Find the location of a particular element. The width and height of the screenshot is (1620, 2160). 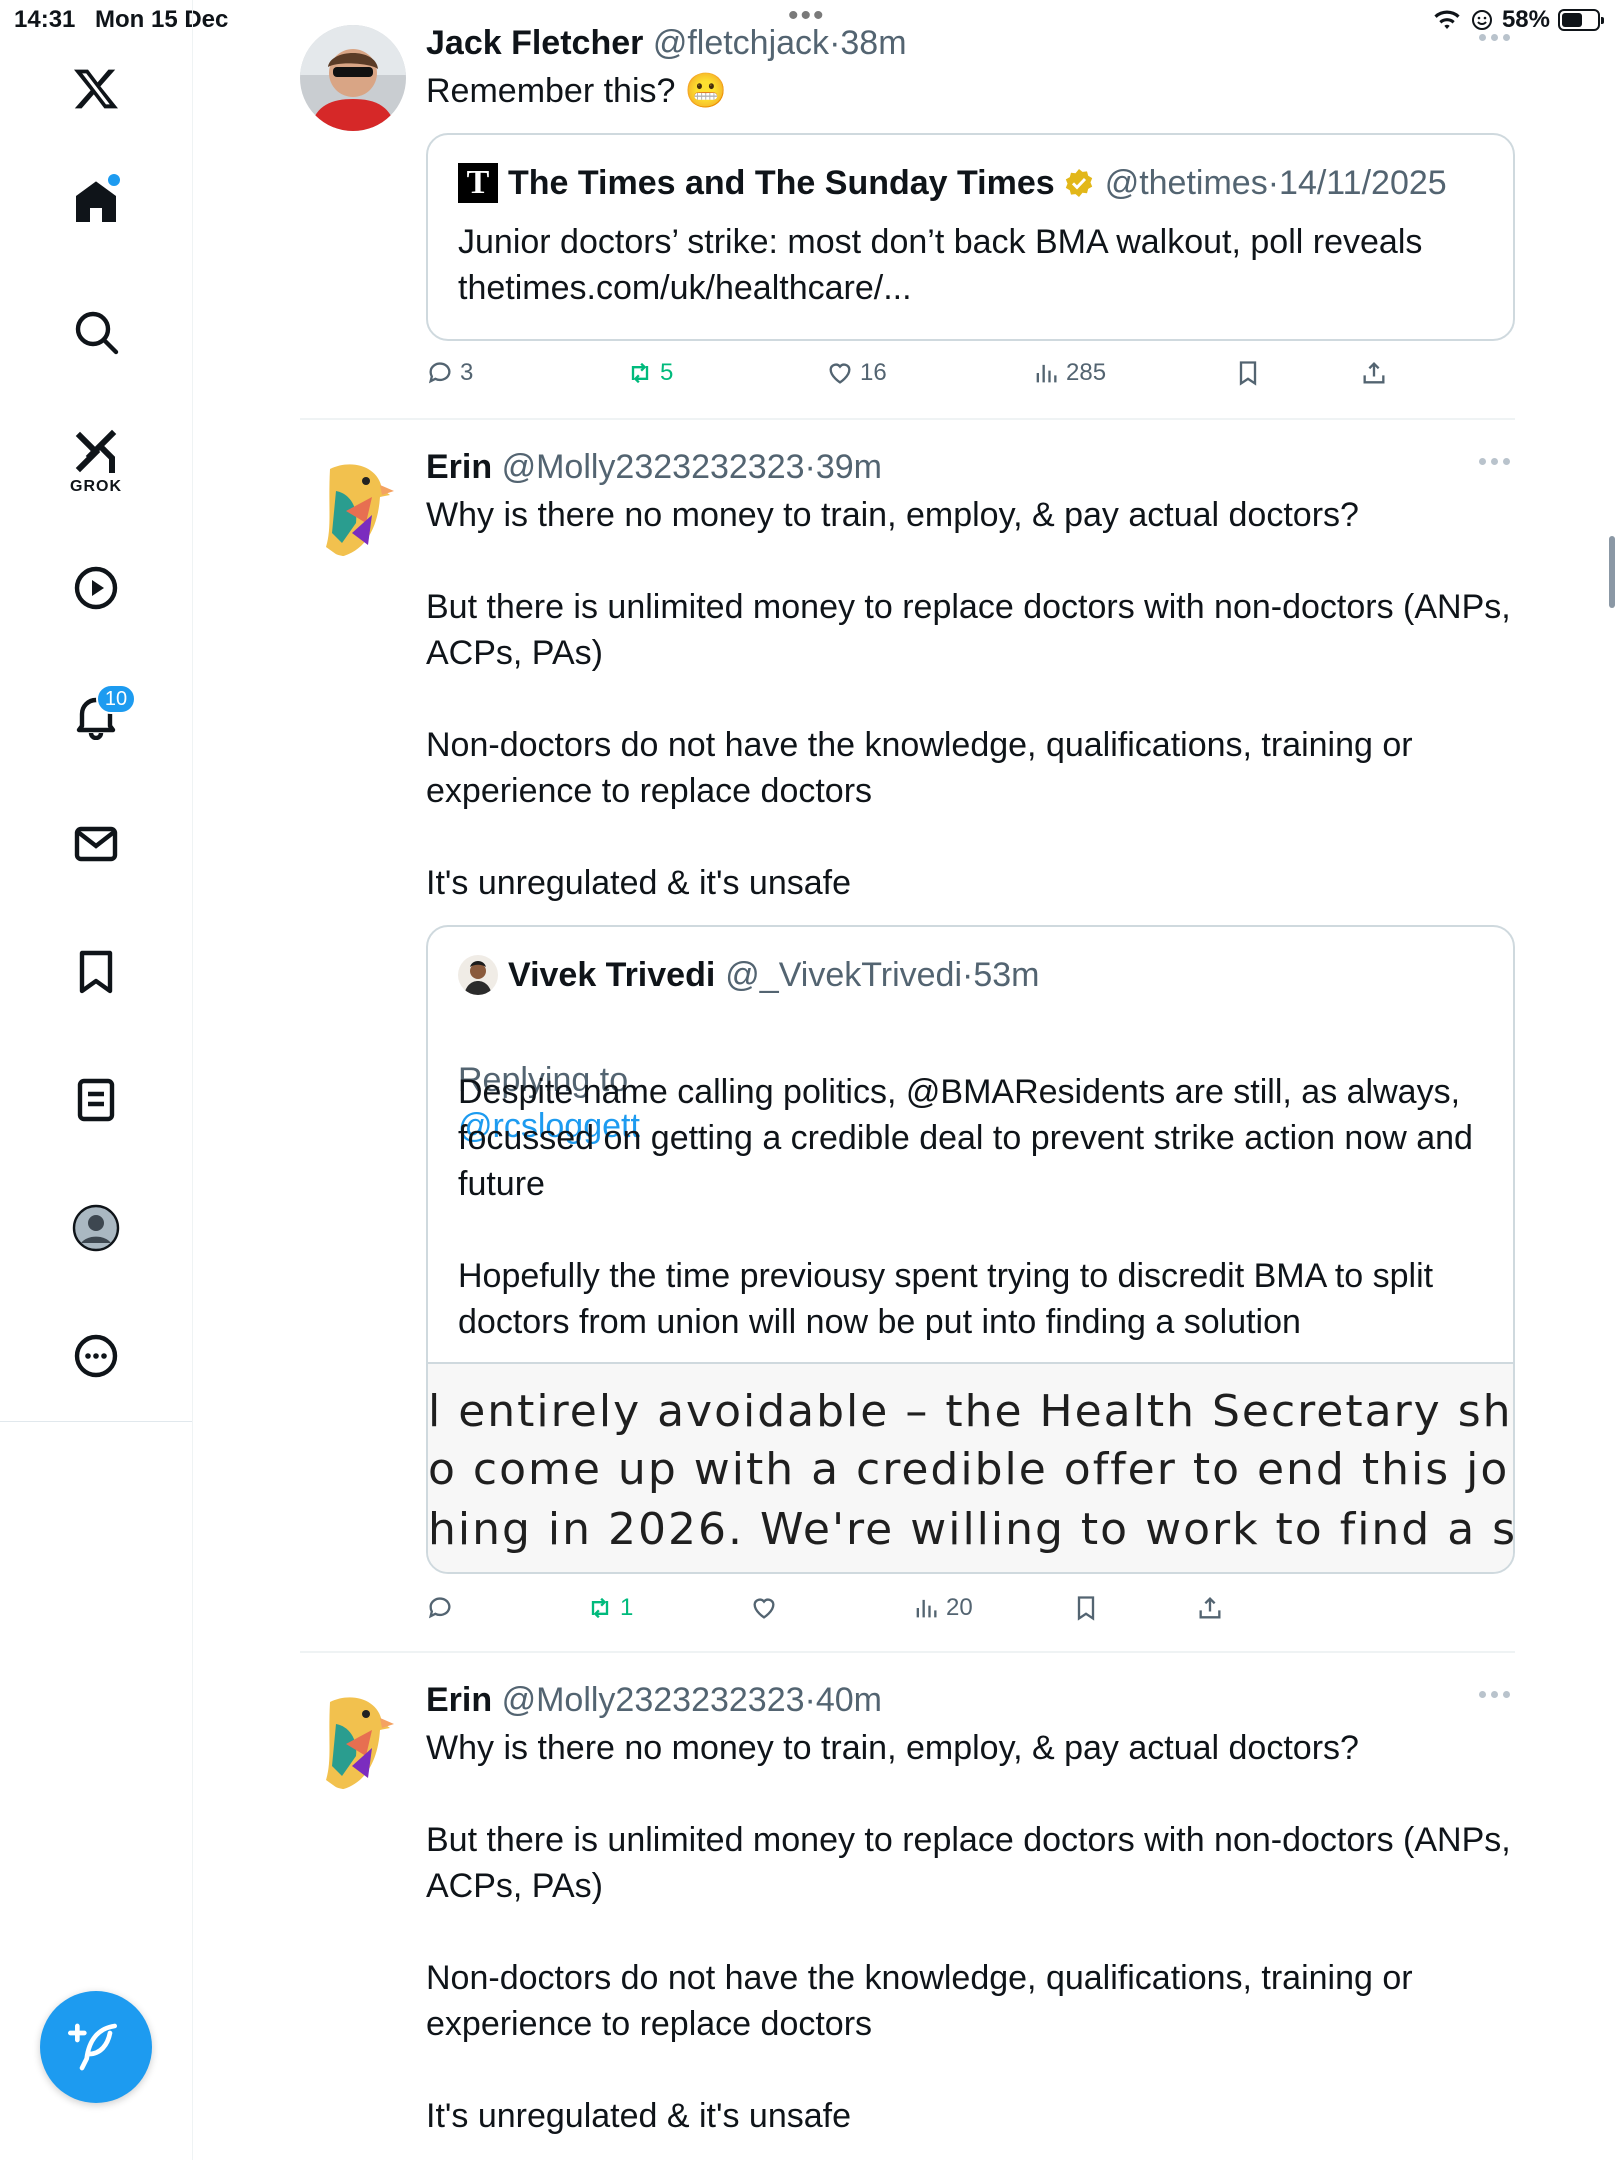

views-count: 20 is located at coordinates (959, 1607).